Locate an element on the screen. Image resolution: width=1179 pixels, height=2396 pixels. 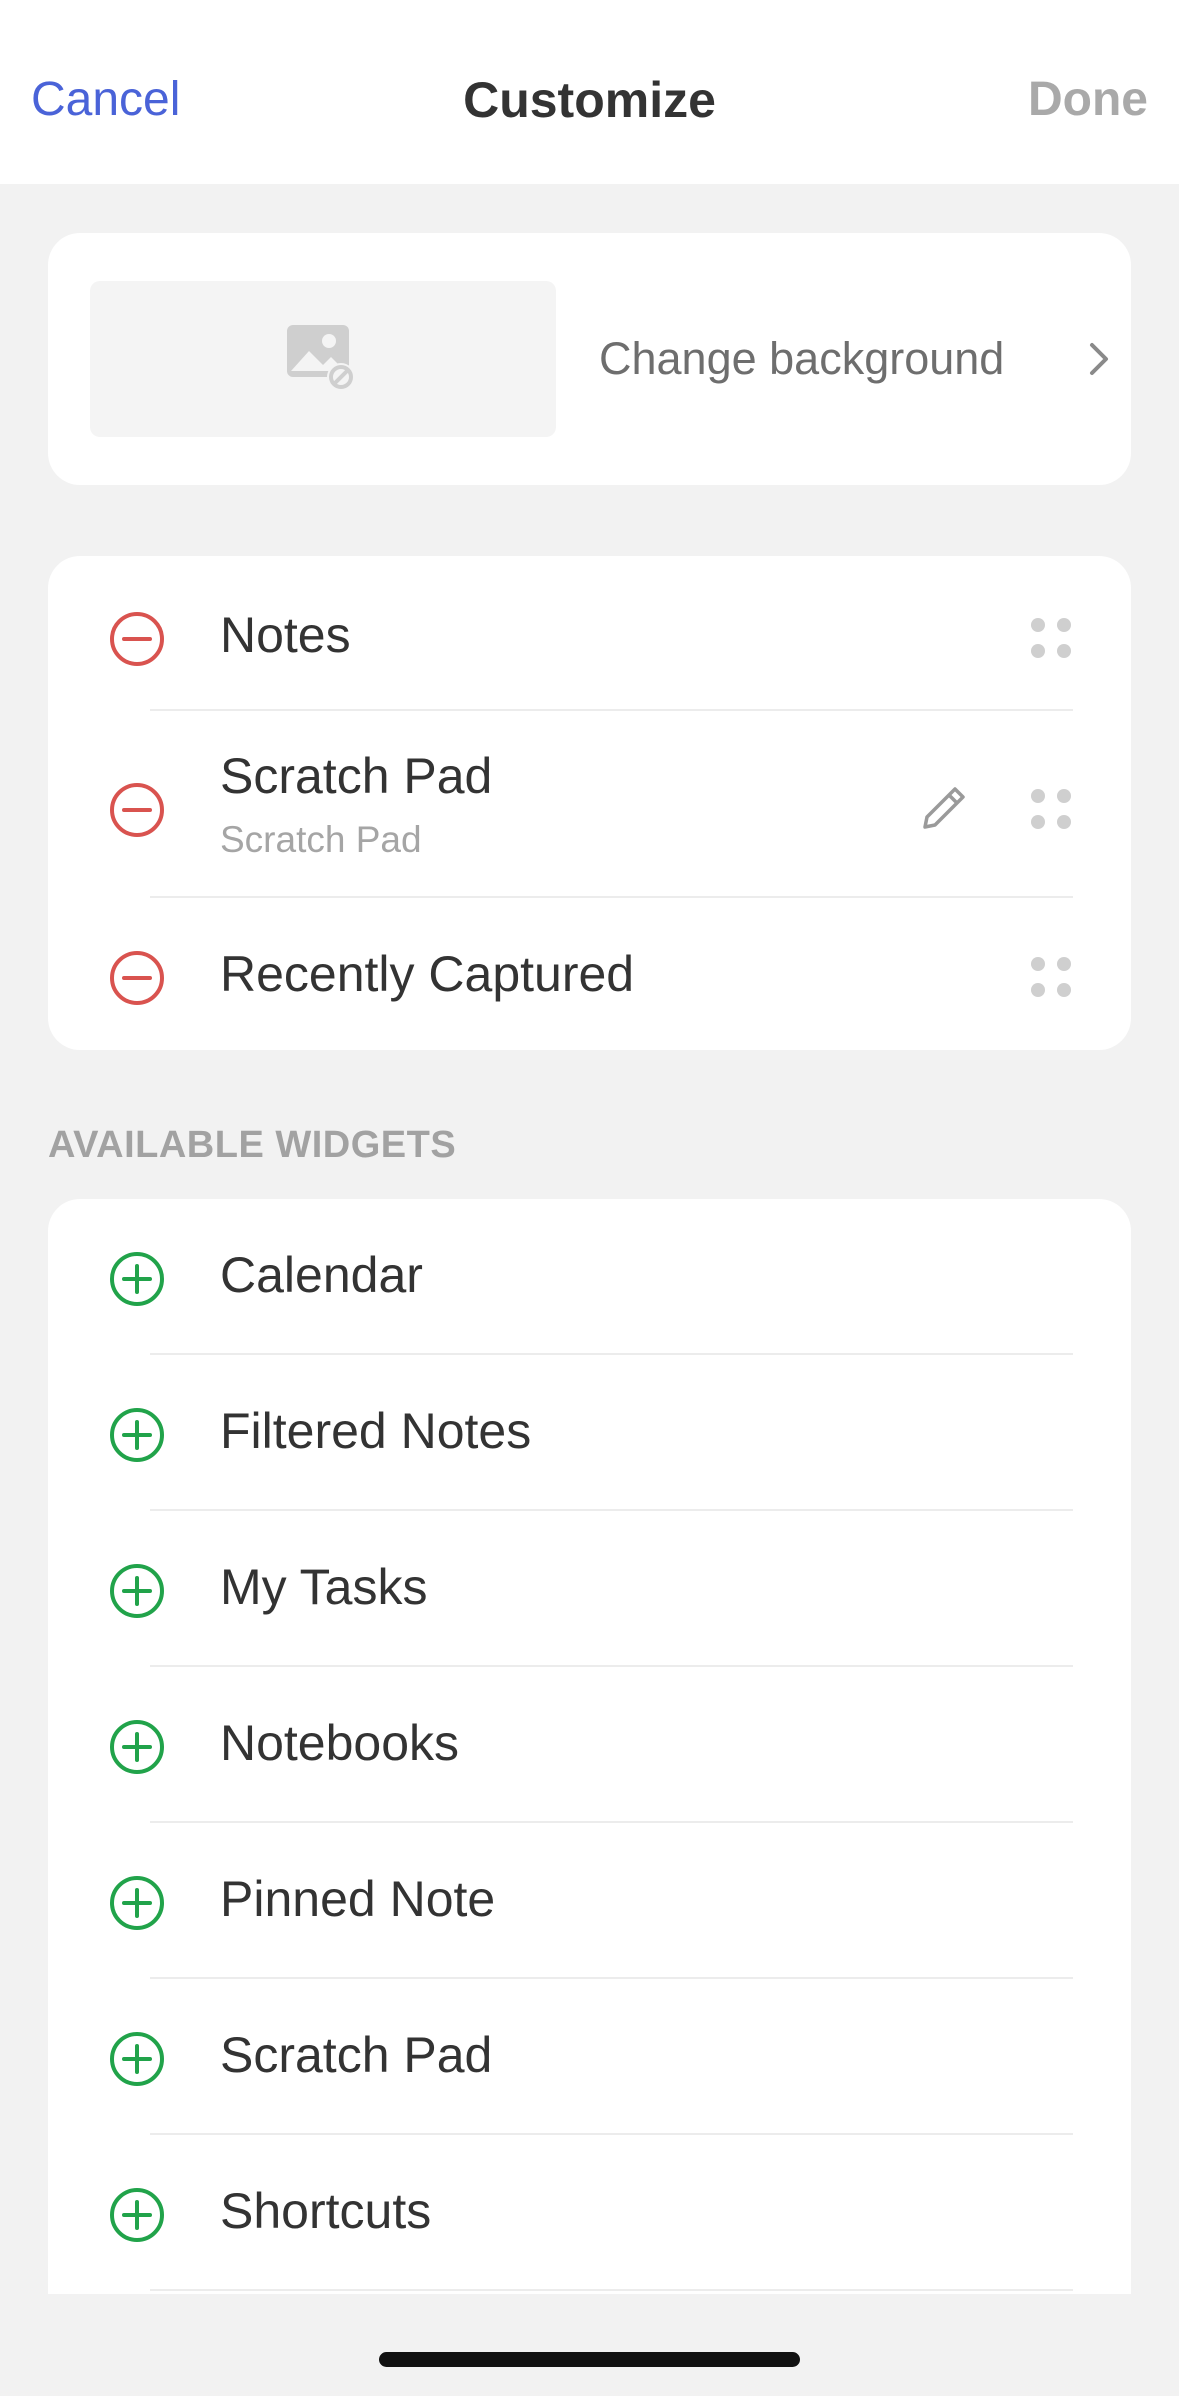
widget-row-scratch-pad: Scratch Pad Scratch Pad is located at coordinates (589, 804).